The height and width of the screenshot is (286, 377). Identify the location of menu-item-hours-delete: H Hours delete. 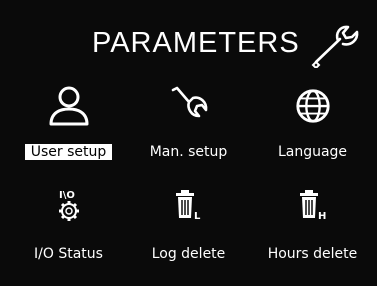
(312, 234).